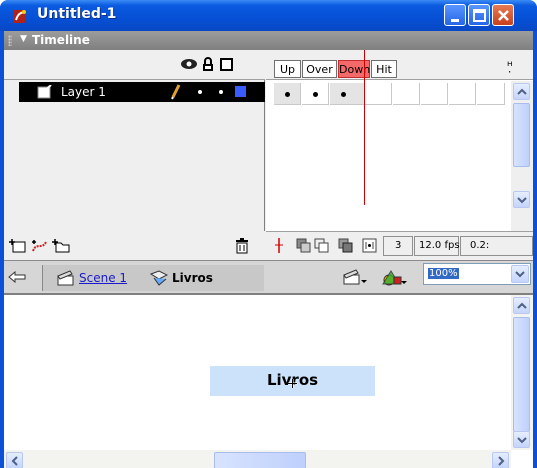 This screenshot has width=537, height=468. I want to click on playhead, so click(364, 127).